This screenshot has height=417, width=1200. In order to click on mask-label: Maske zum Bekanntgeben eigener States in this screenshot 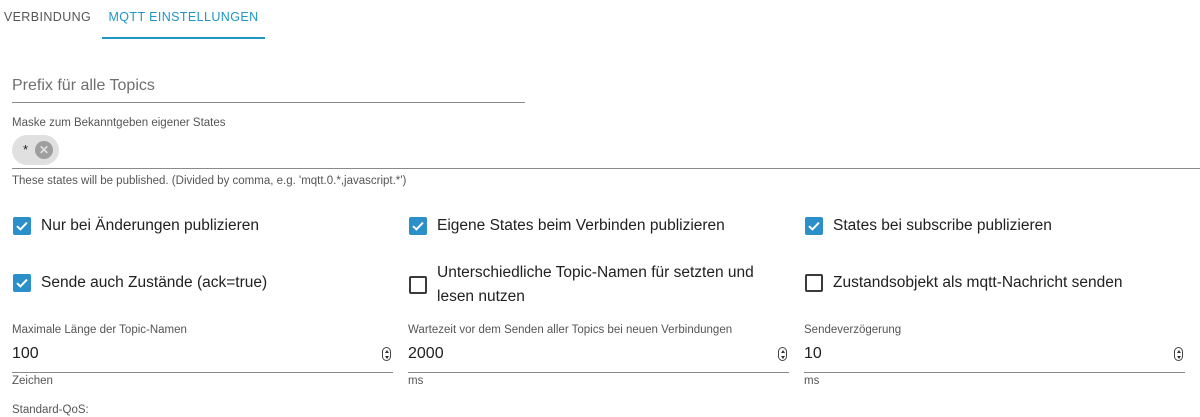, I will do `click(119, 123)`.